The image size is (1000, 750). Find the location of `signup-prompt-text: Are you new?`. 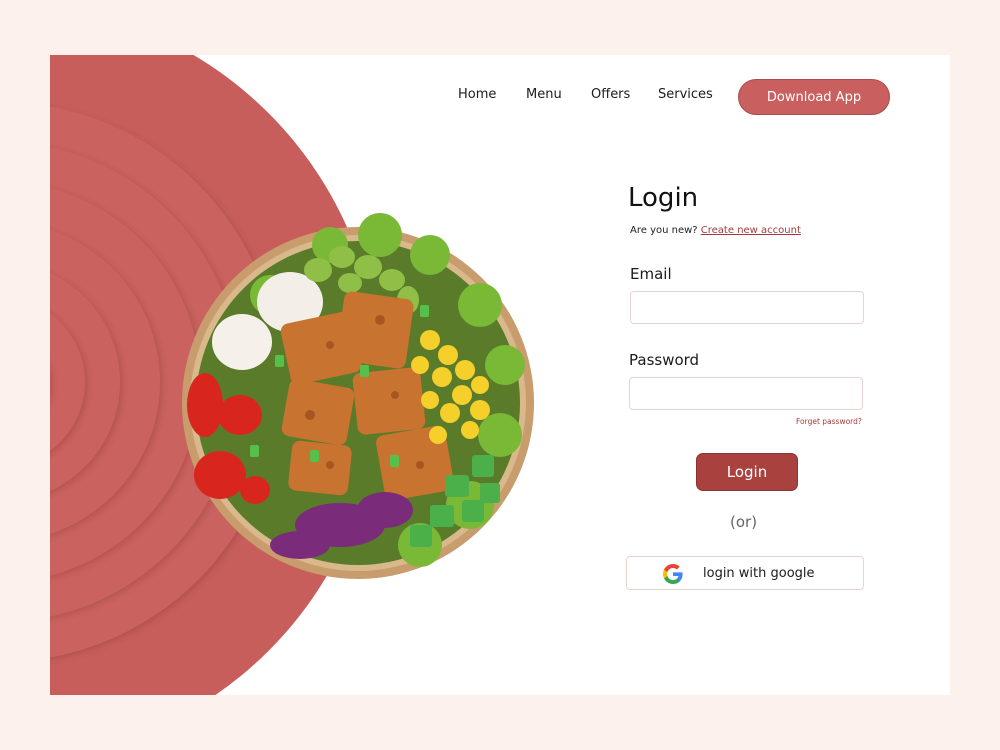

signup-prompt-text: Are you new? is located at coordinates (664, 230).